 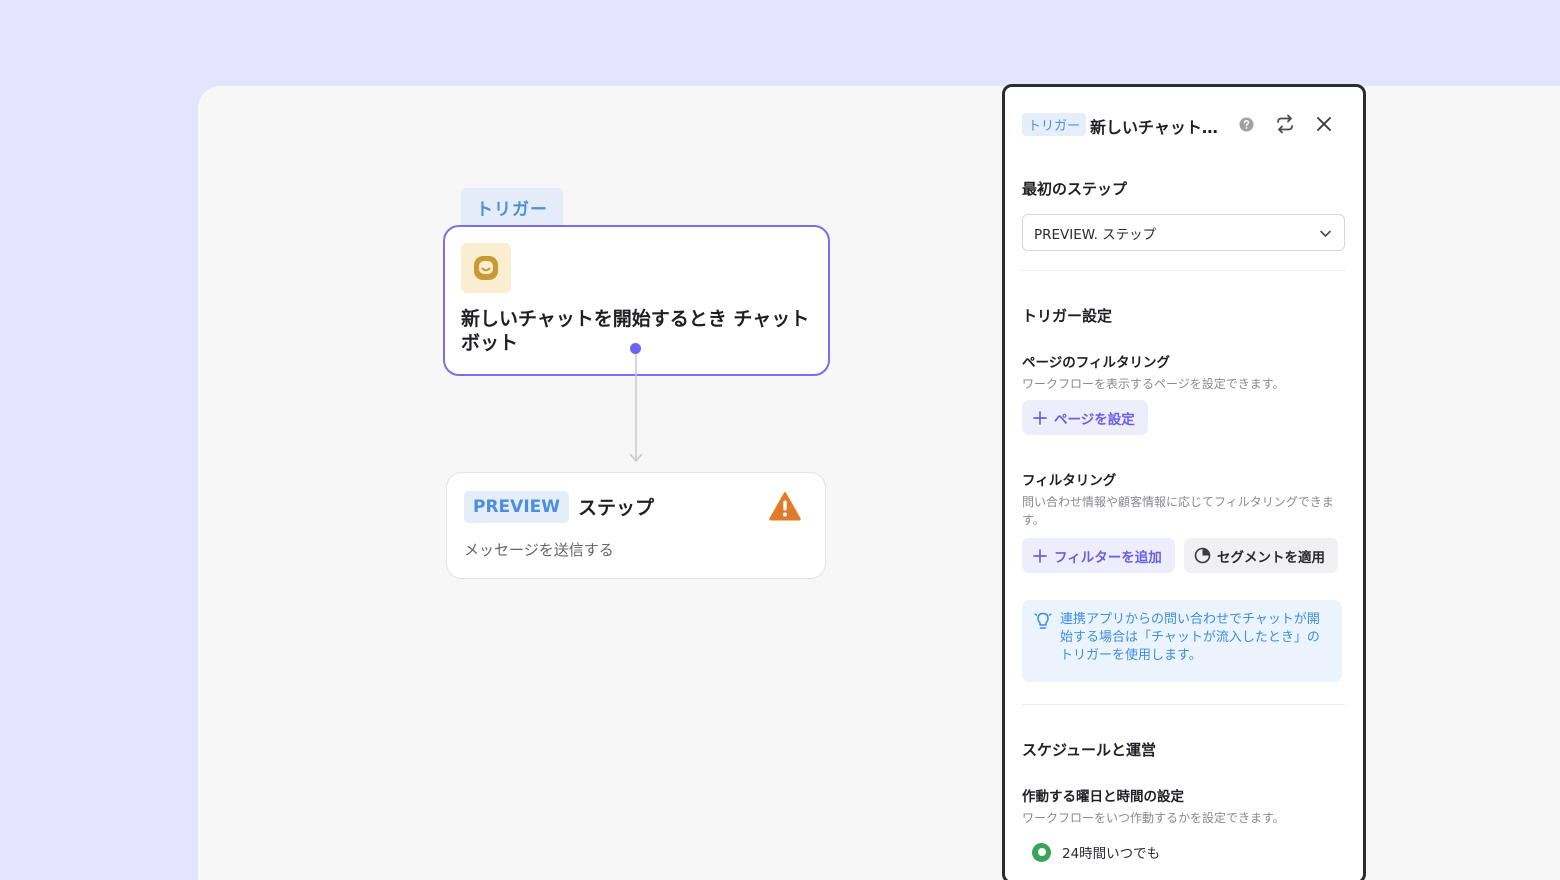 I want to click on help-icon, so click(x=1246, y=124).